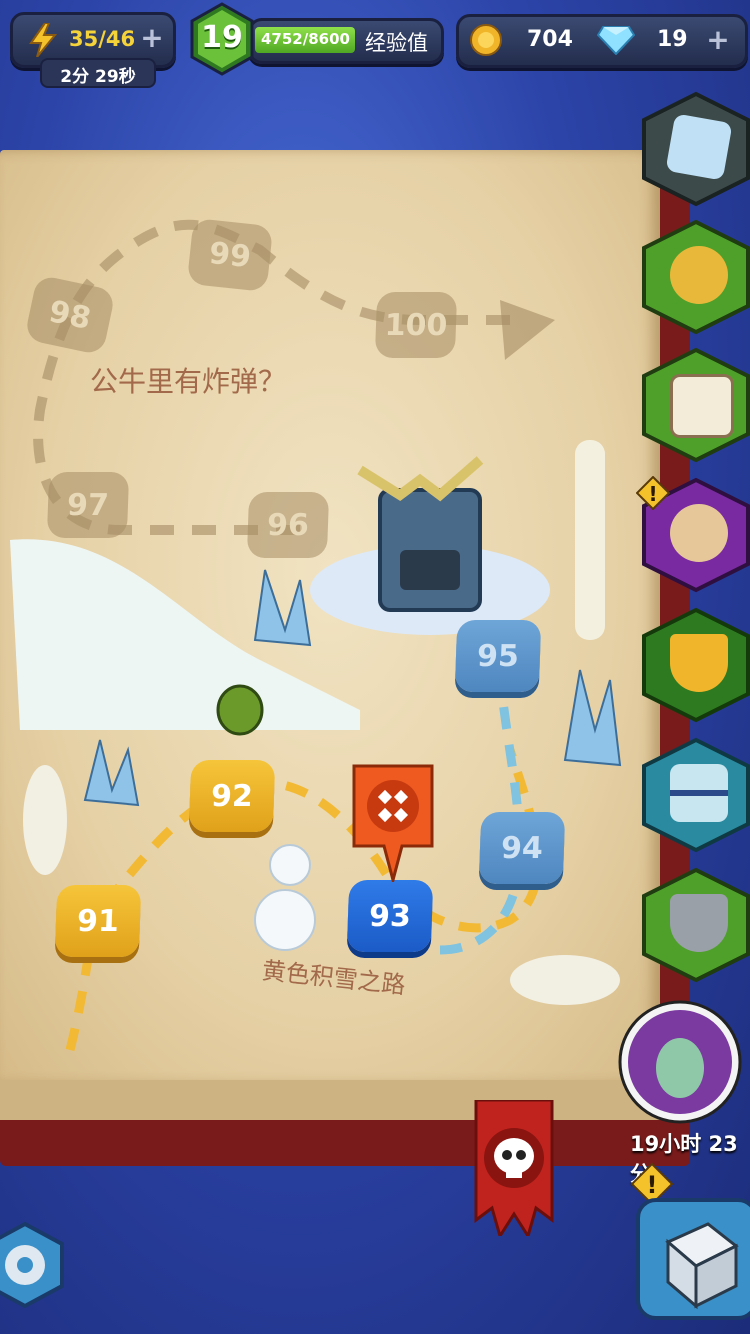 Image resolution: width=750 pixels, height=1334 pixels. What do you see at coordinates (288, 525) in the screenshot?
I see `level-node-96: 96` at bounding box center [288, 525].